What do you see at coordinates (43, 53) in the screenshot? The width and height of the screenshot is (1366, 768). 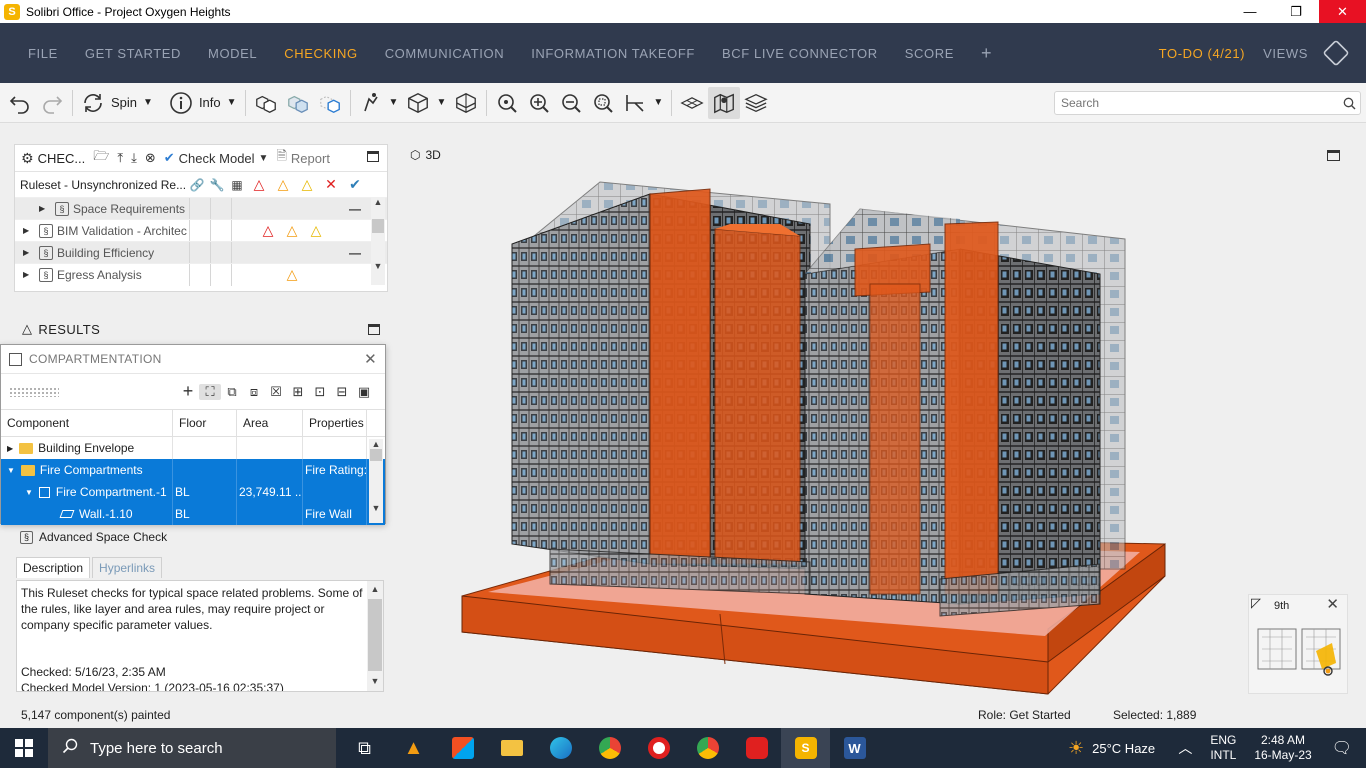 I see `menu-file: FILE` at bounding box center [43, 53].